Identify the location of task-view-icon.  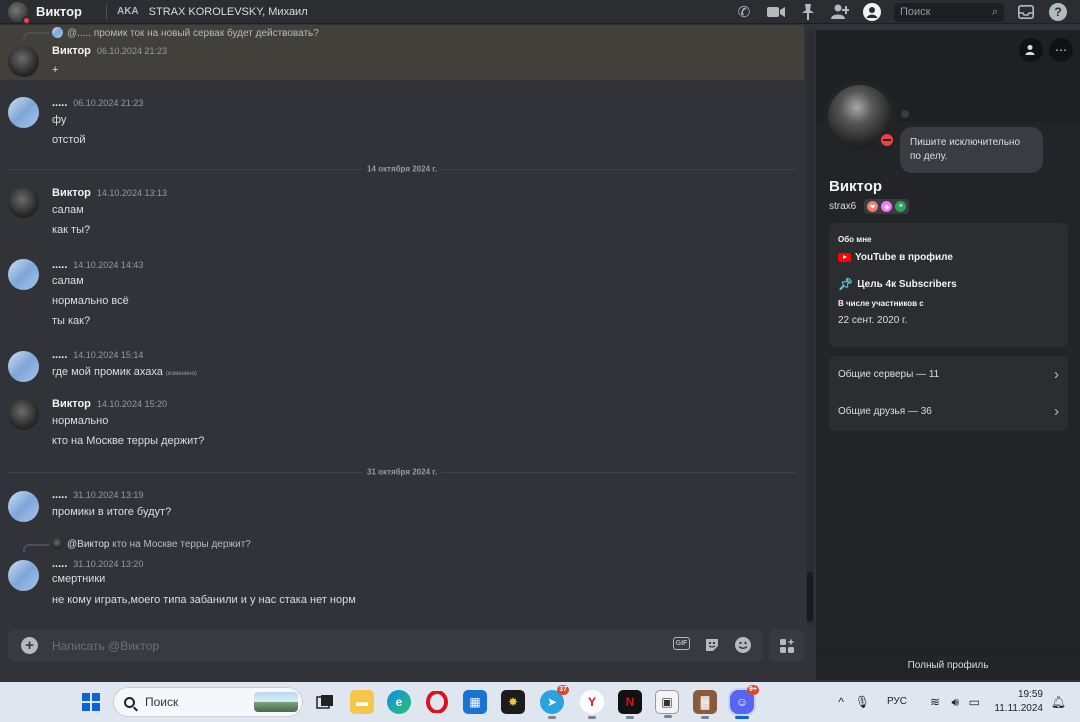
(325, 702).